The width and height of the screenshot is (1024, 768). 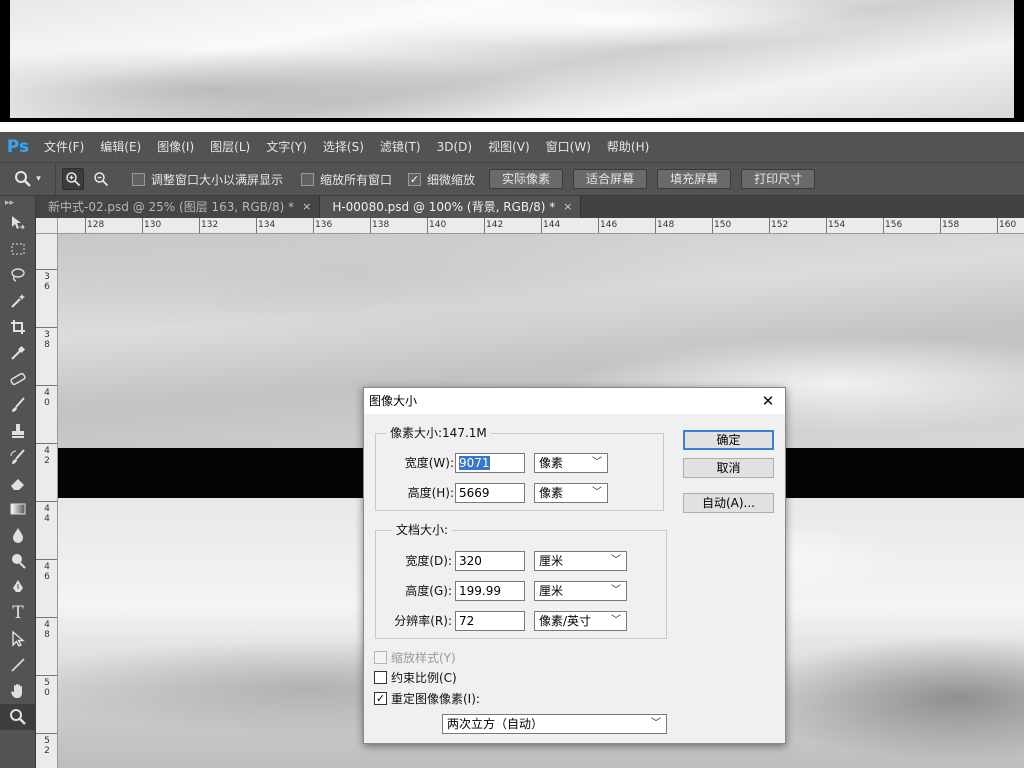 I want to click on constrain-proportions-checkbox: 约束比例(C), so click(x=415, y=677).